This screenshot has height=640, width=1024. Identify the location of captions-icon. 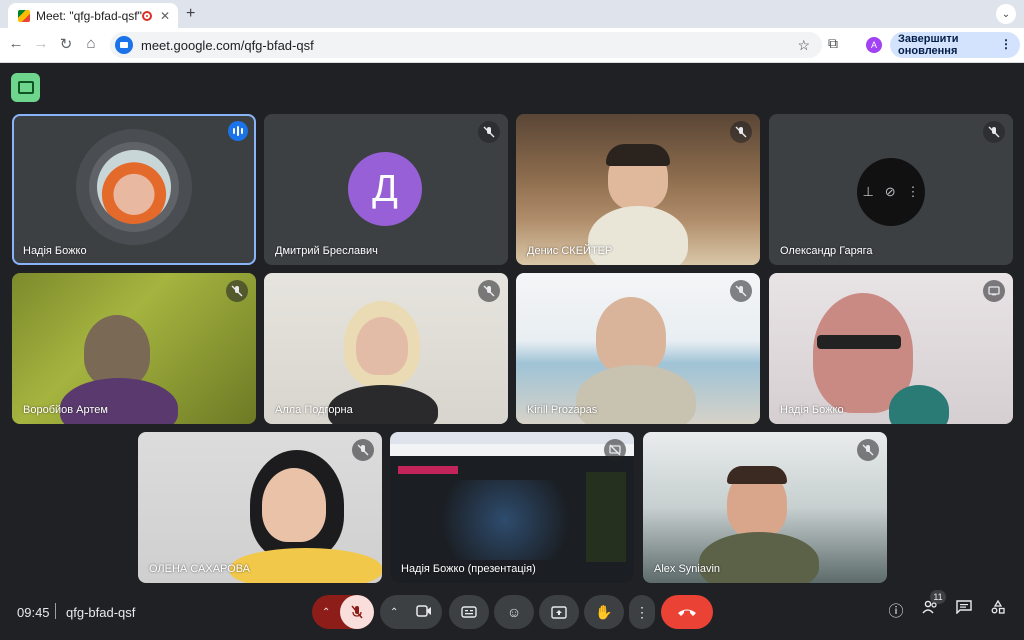
(469, 612).